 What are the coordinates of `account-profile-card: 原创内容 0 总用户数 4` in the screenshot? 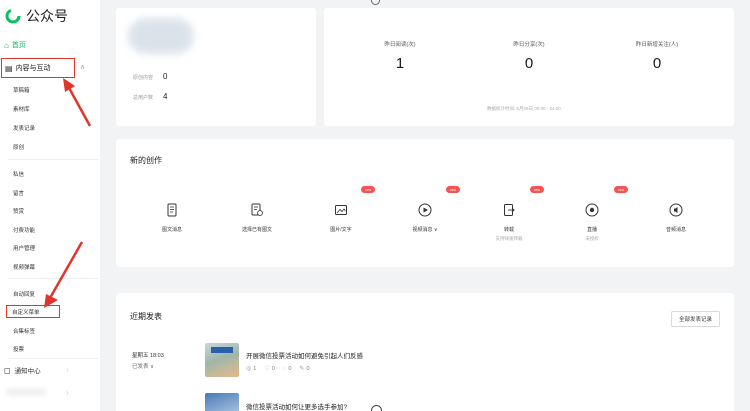 It's located at (216, 67).